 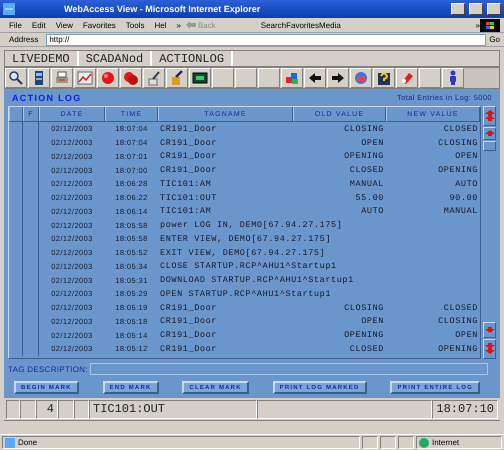 I want to click on menu-item: Hel, so click(x=160, y=25).